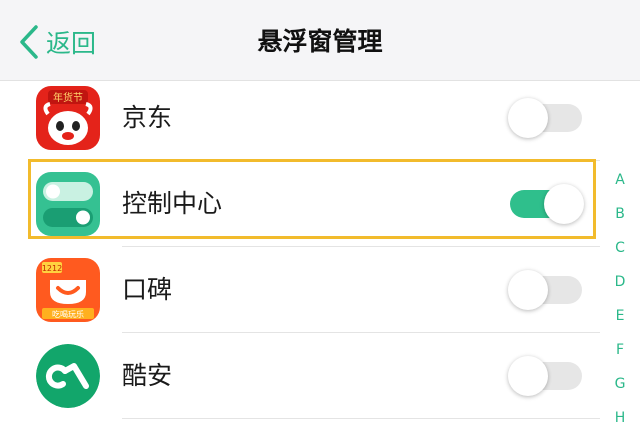 The image size is (640, 435). What do you see at coordinates (68, 376) in the screenshot?
I see `coolapk-app-icon` at bounding box center [68, 376].